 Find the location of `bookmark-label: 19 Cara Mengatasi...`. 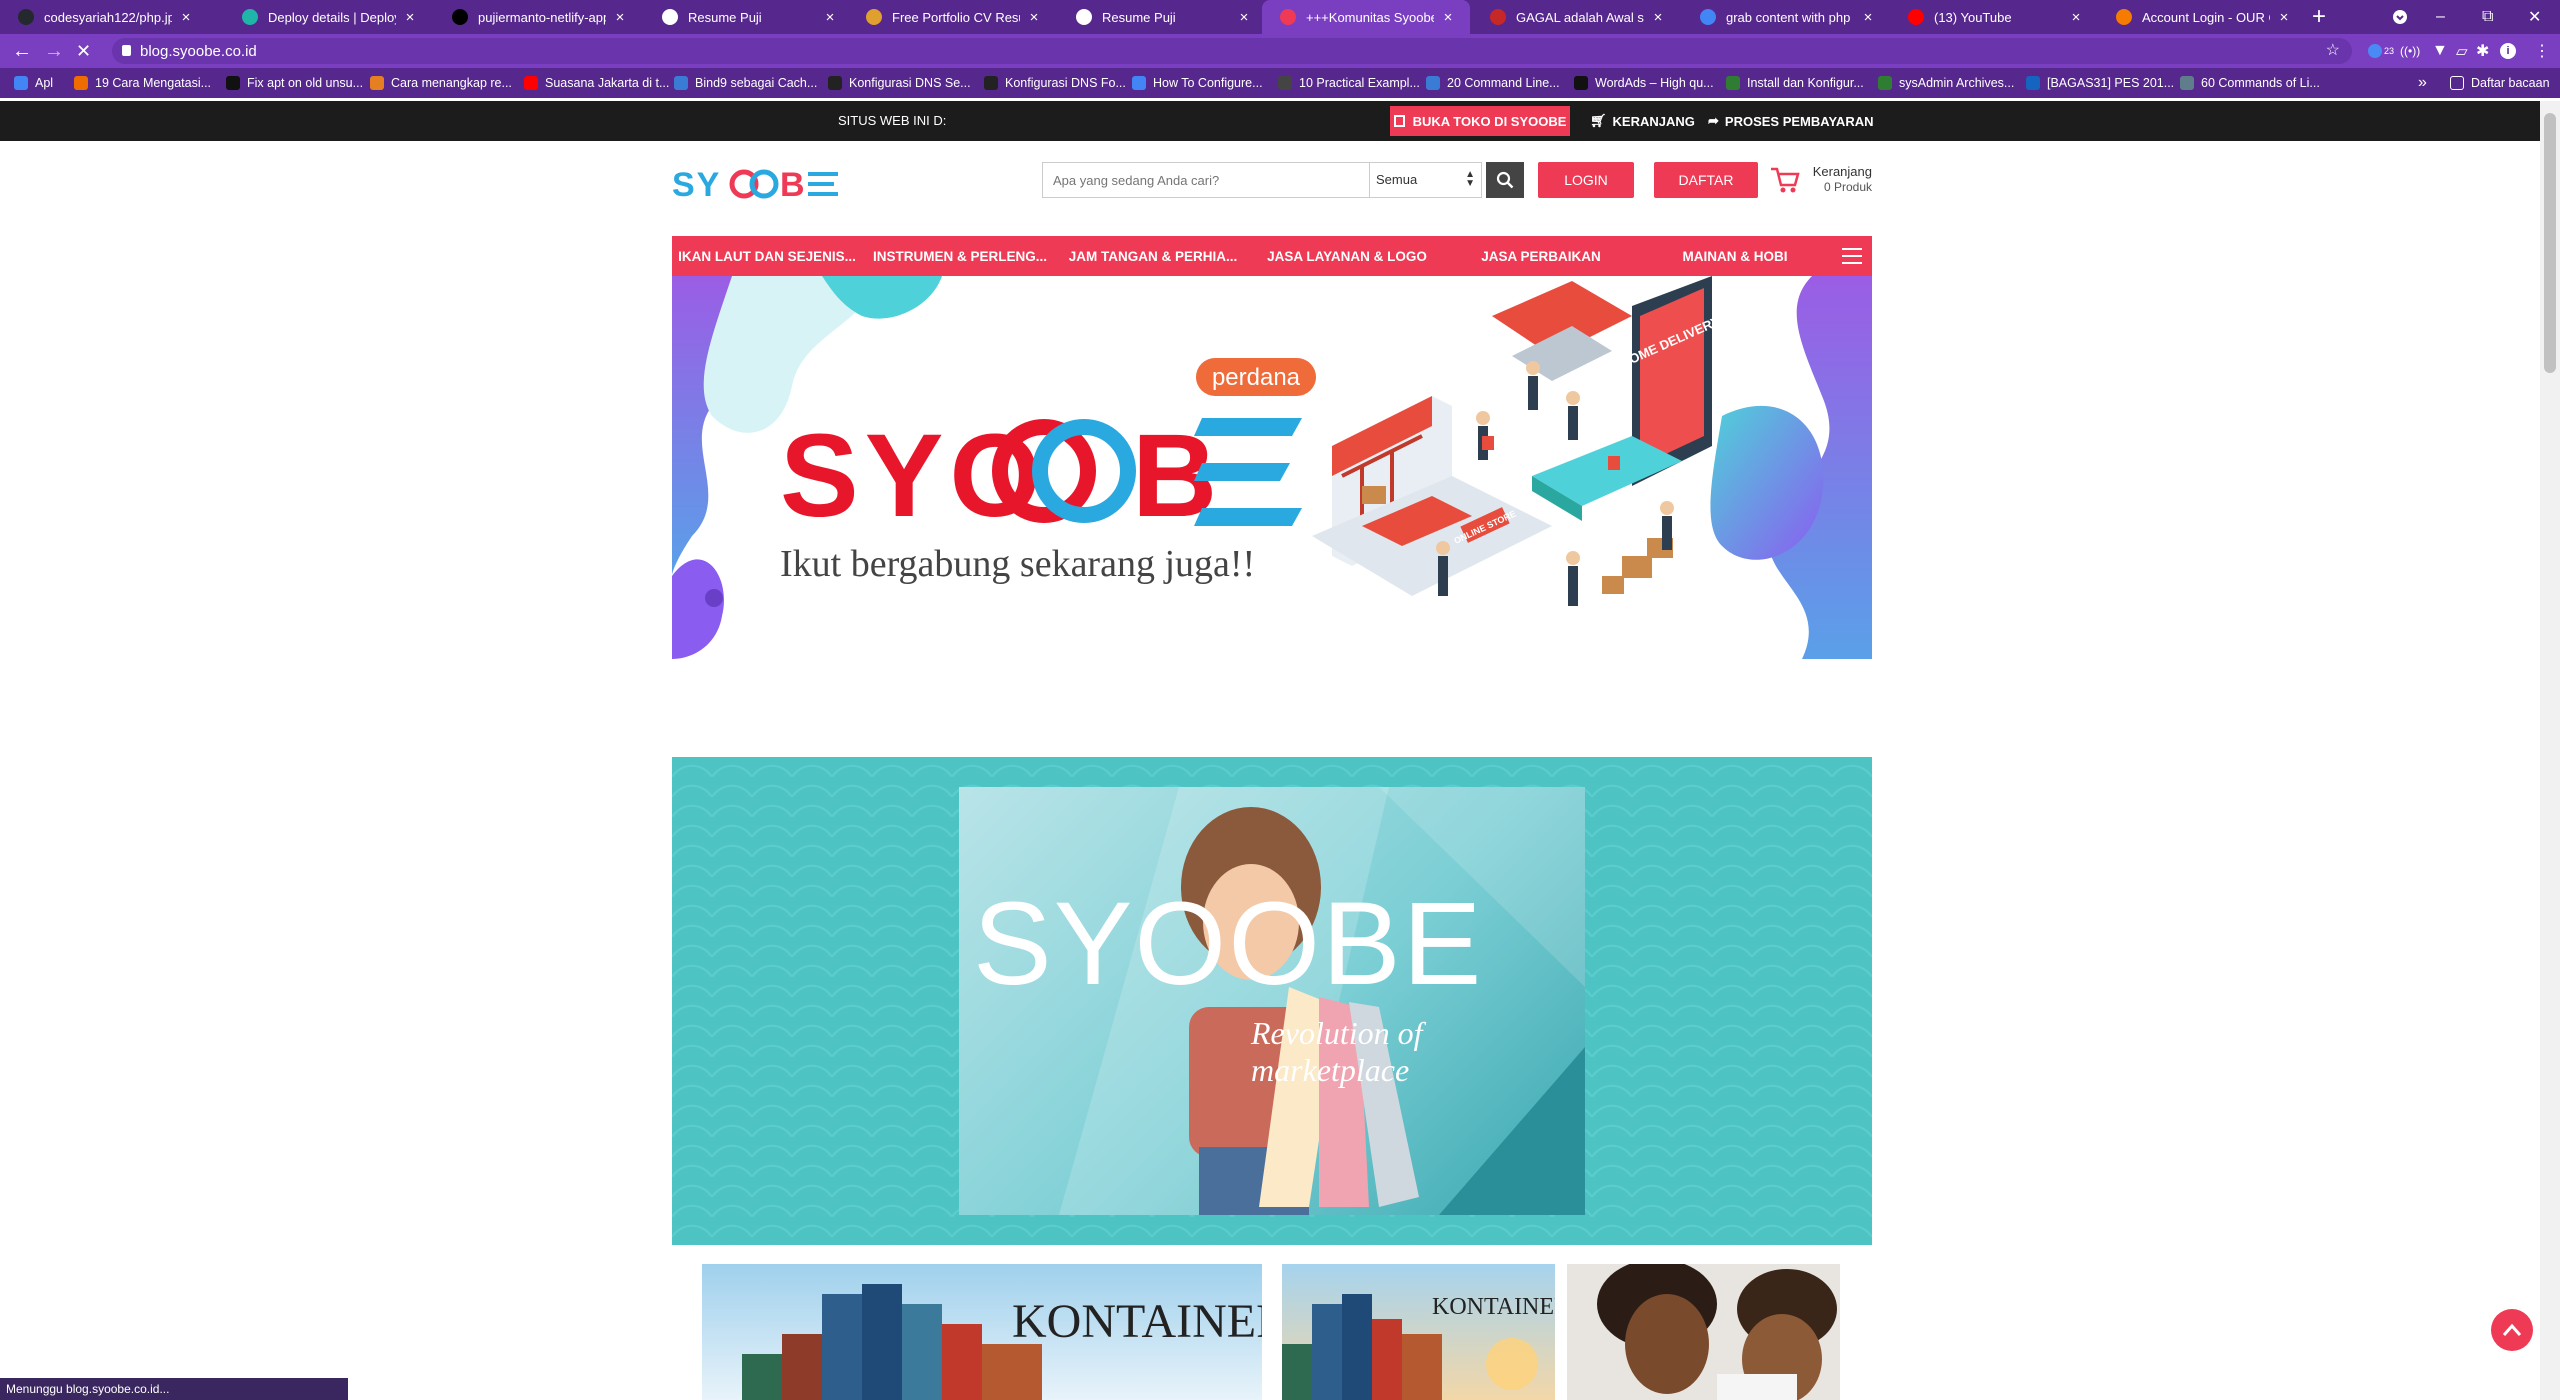

bookmark-label: 19 Cara Mengatasi... is located at coordinates (153, 83).